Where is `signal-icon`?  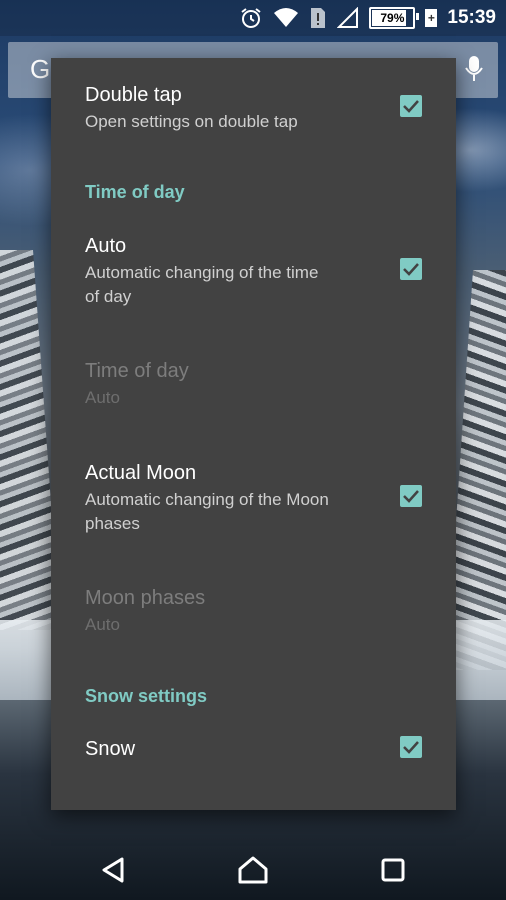 signal-icon is located at coordinates (348, 17).